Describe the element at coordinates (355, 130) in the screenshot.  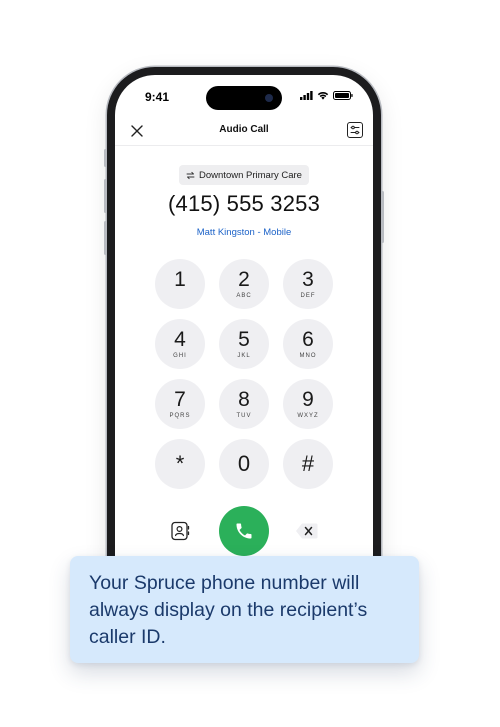
I see `settings-sliders-icon` at that location.